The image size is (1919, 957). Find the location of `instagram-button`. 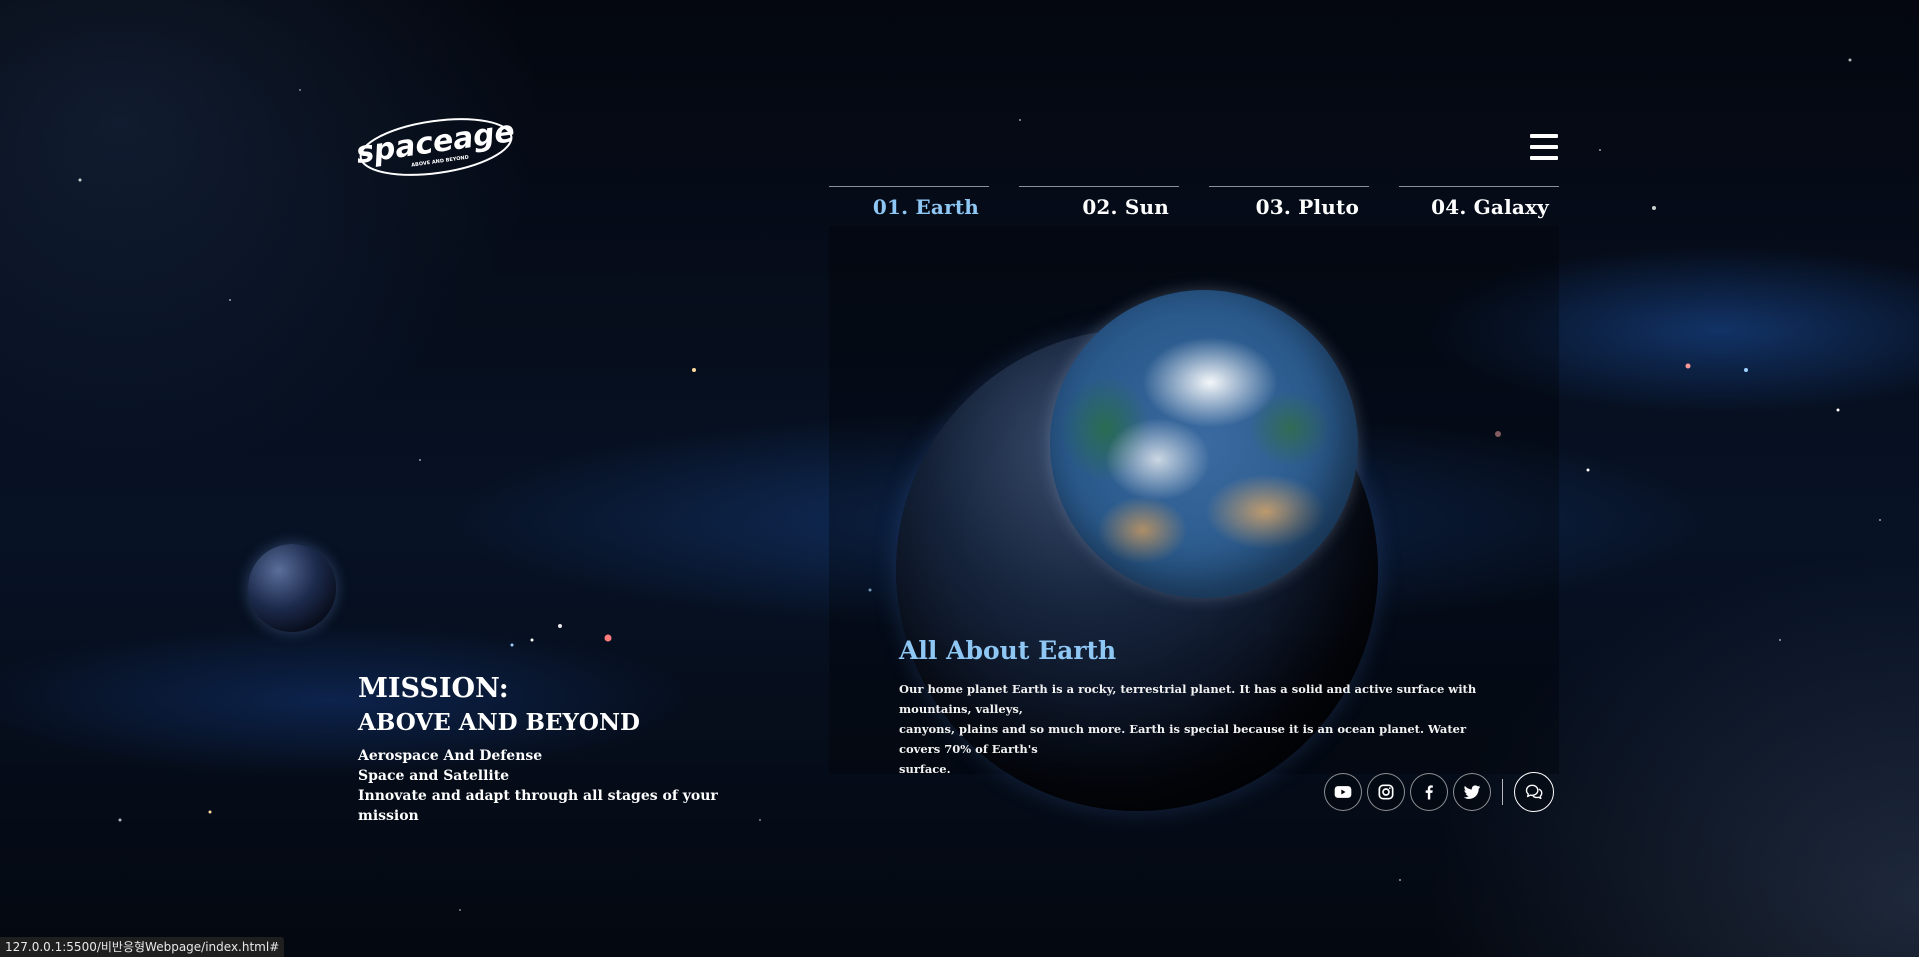

instagram-button is located at coordinates (1386, 792).